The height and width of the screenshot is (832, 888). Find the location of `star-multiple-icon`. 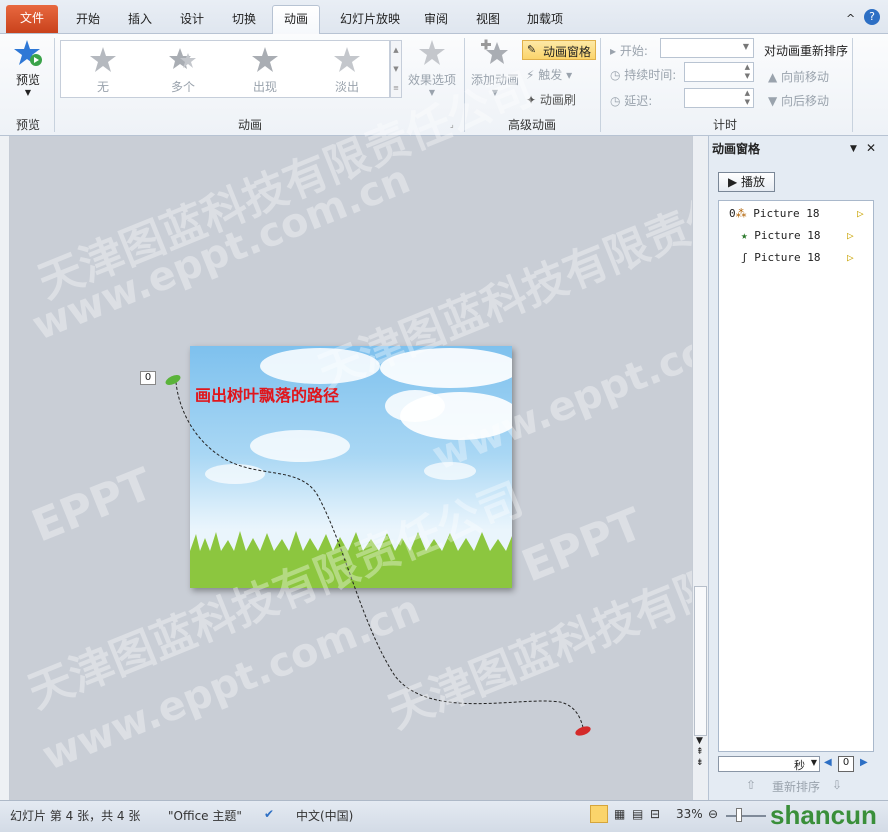

star-multiple-icon is located at coordinates (182, 58).